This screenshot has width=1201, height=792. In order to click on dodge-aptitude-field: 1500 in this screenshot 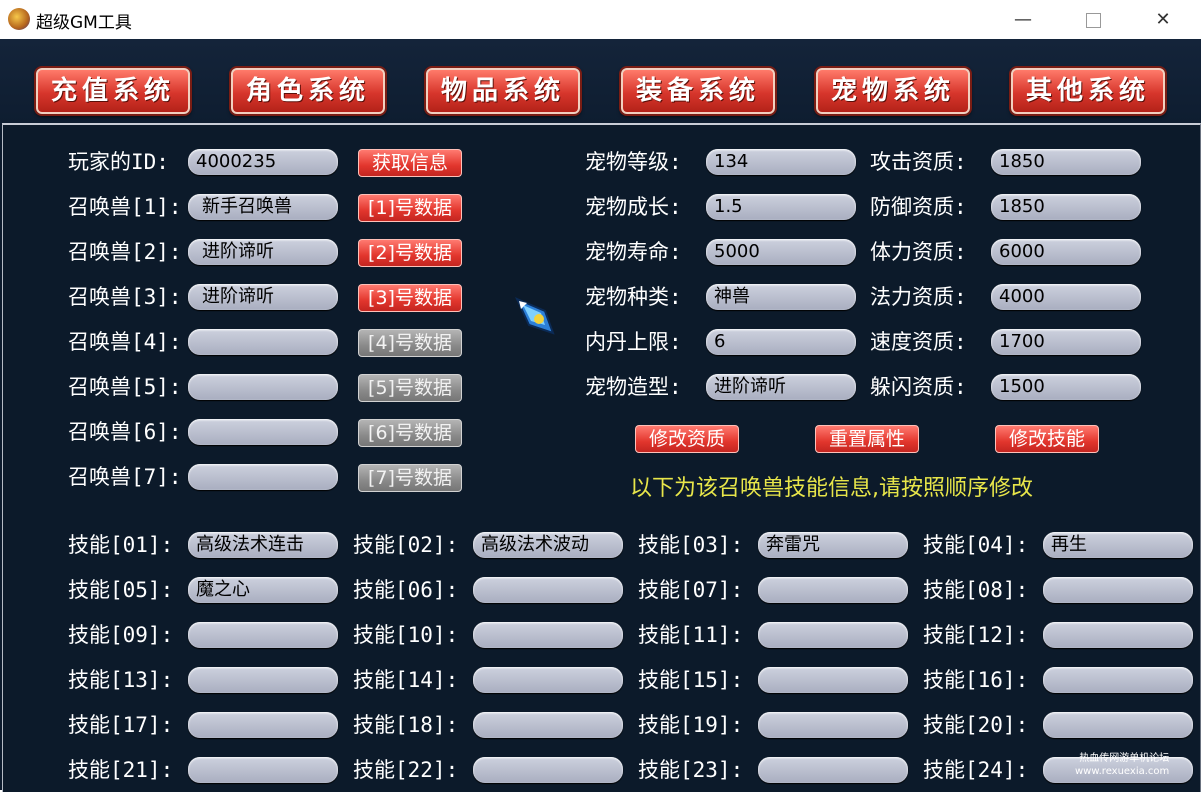, I will do `click(1066, 387)`.